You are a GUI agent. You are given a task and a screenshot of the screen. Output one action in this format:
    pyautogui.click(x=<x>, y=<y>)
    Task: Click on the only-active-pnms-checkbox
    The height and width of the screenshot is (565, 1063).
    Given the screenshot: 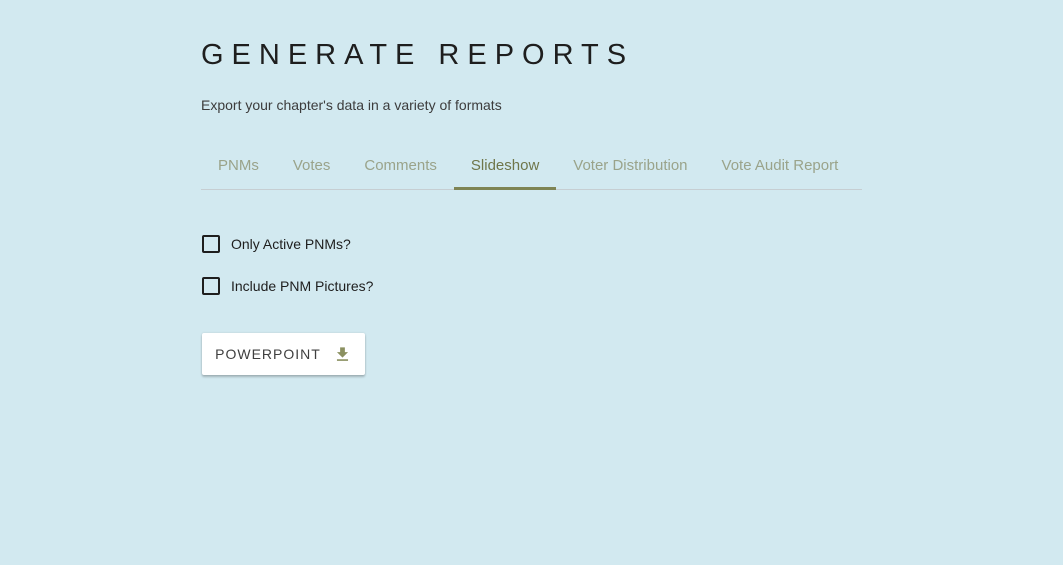 What is the action you would take?
    pyautogui.click(x=211, y=244)
    